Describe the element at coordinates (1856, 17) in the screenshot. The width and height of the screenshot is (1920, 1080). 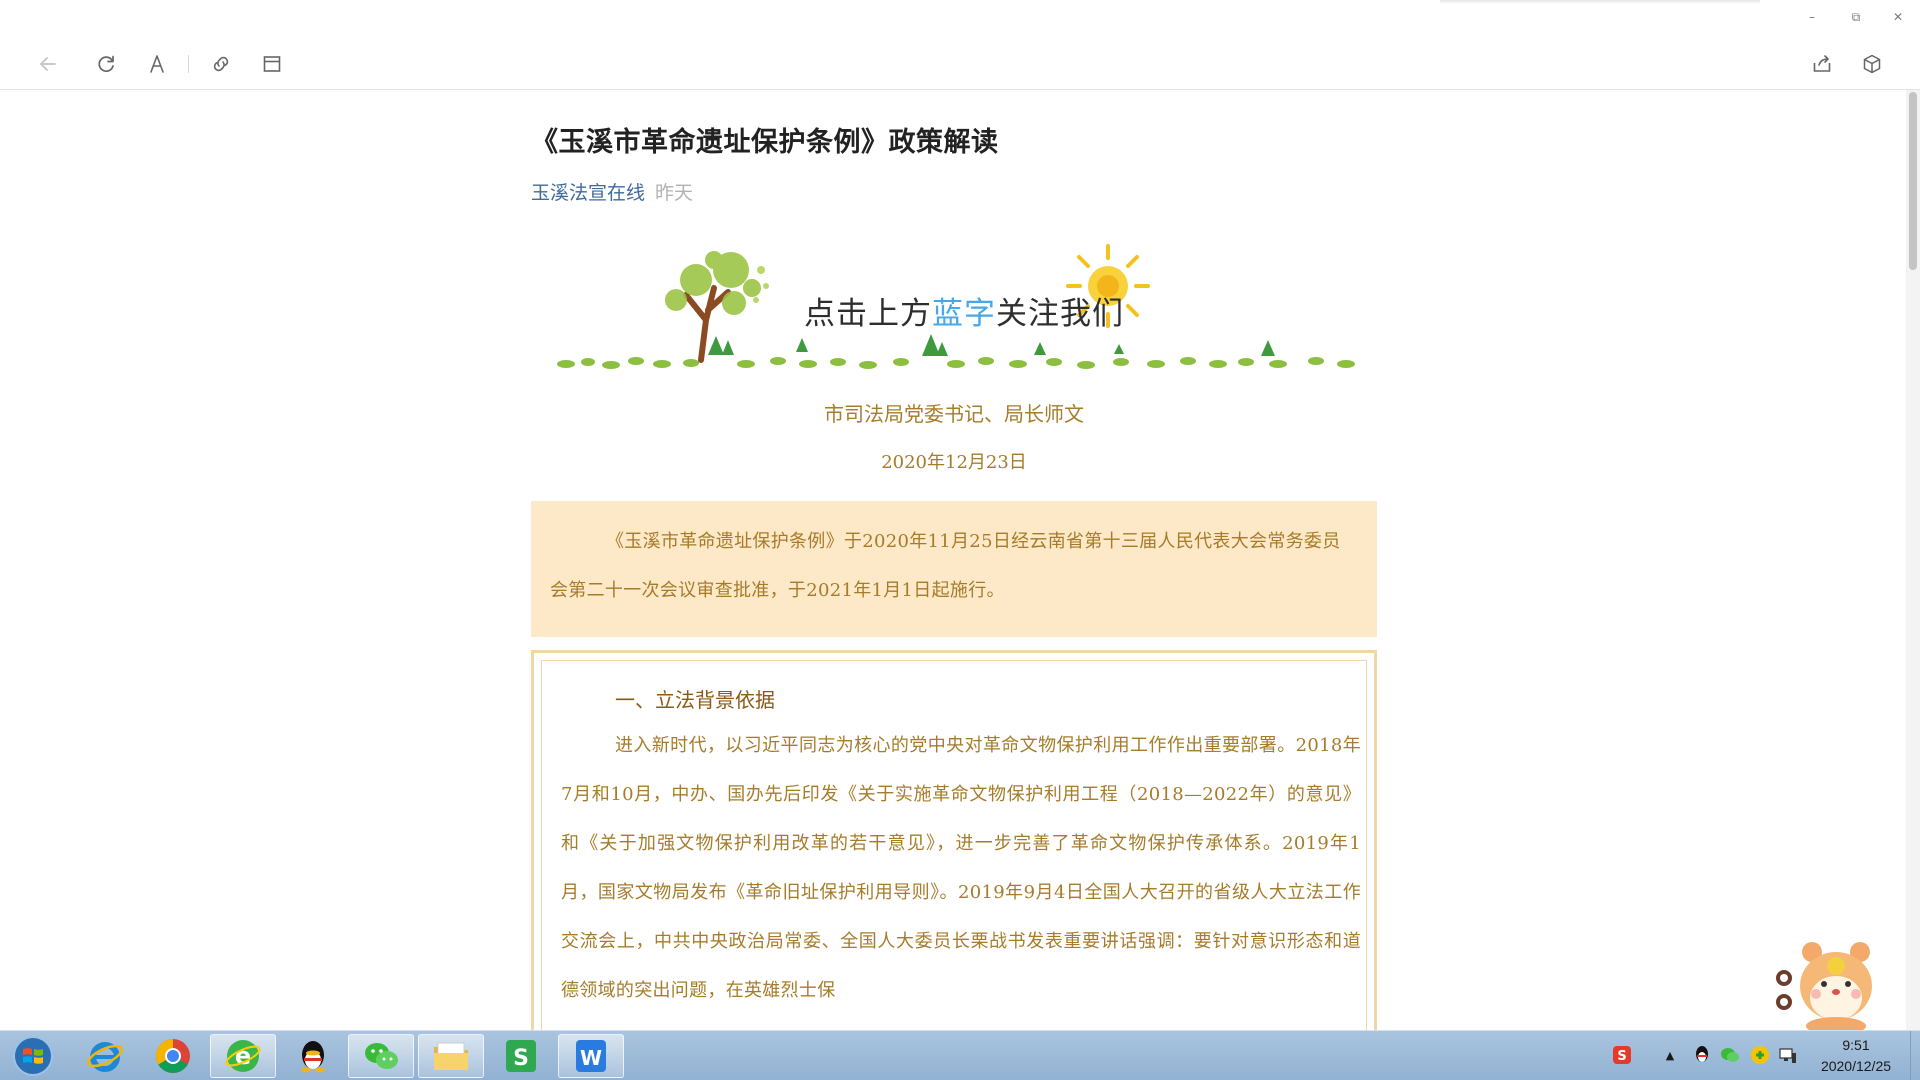
I see `restore-button: ⧉` at that location.